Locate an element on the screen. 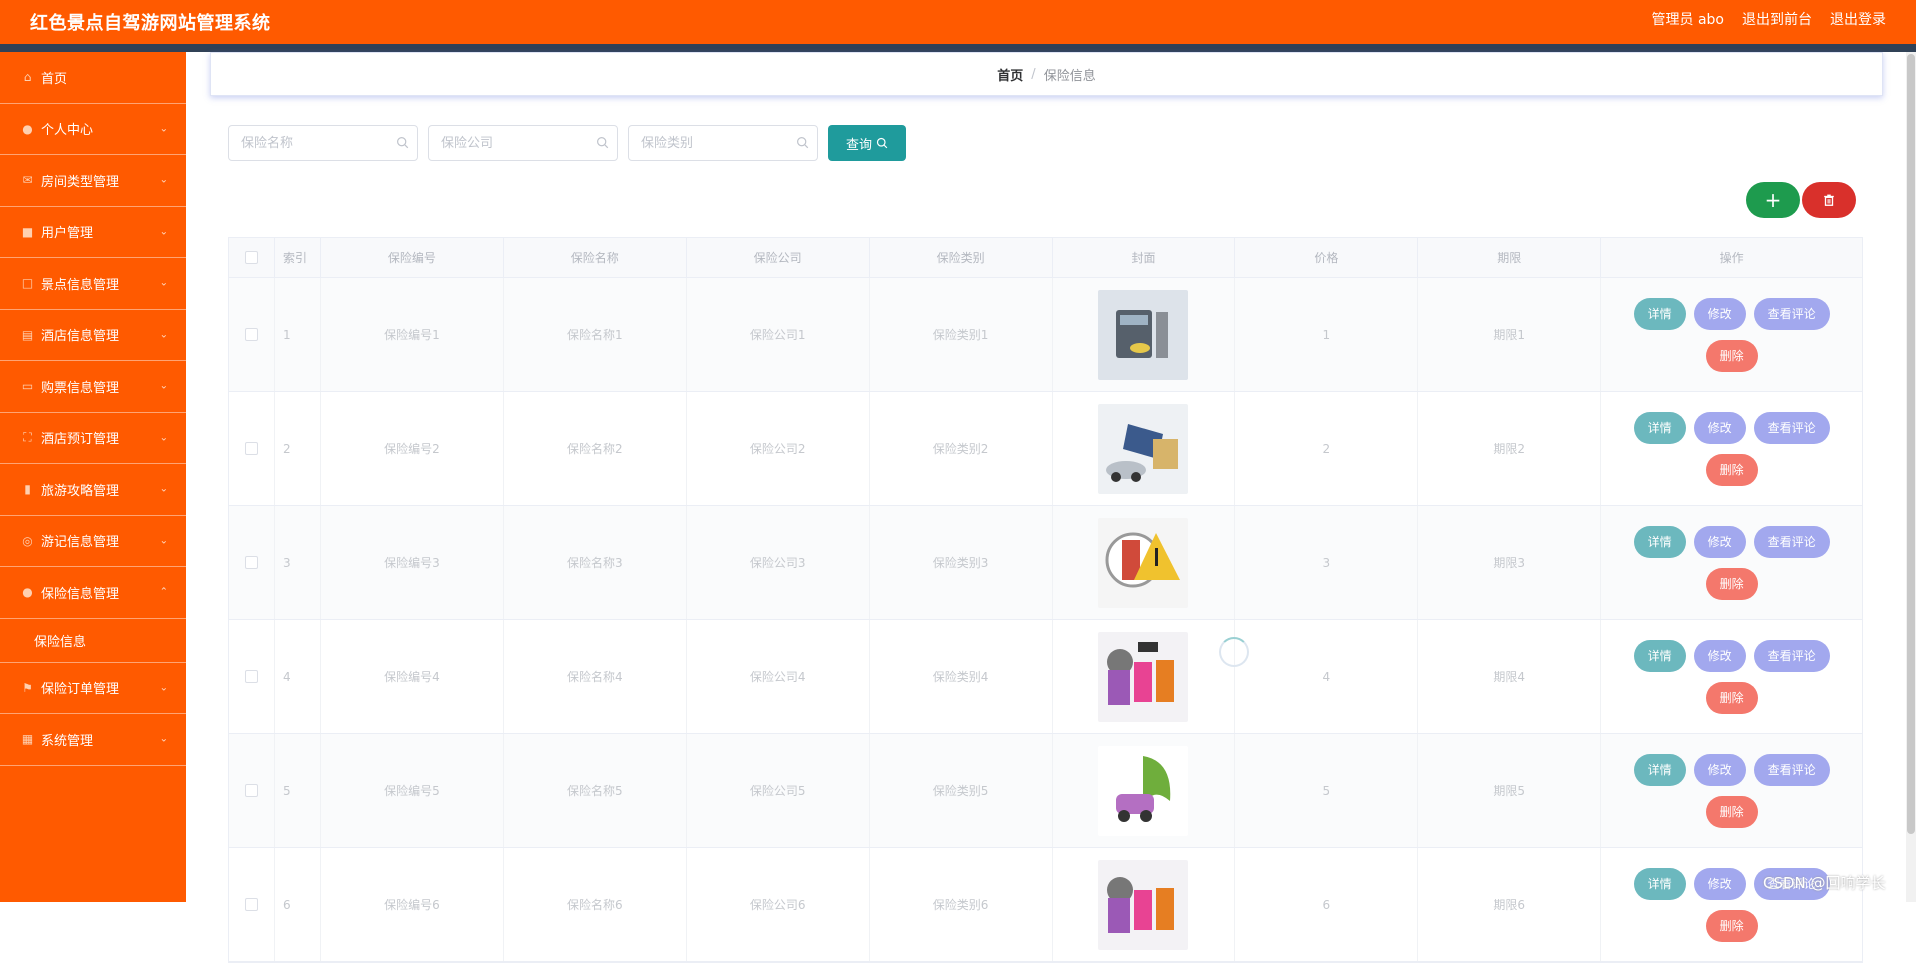 The width and height of the screenshot is (1916, 963). sidebar-item-travelogues: ◎ 游记信息管理 ⌄ is located at coordinates (93, 541).